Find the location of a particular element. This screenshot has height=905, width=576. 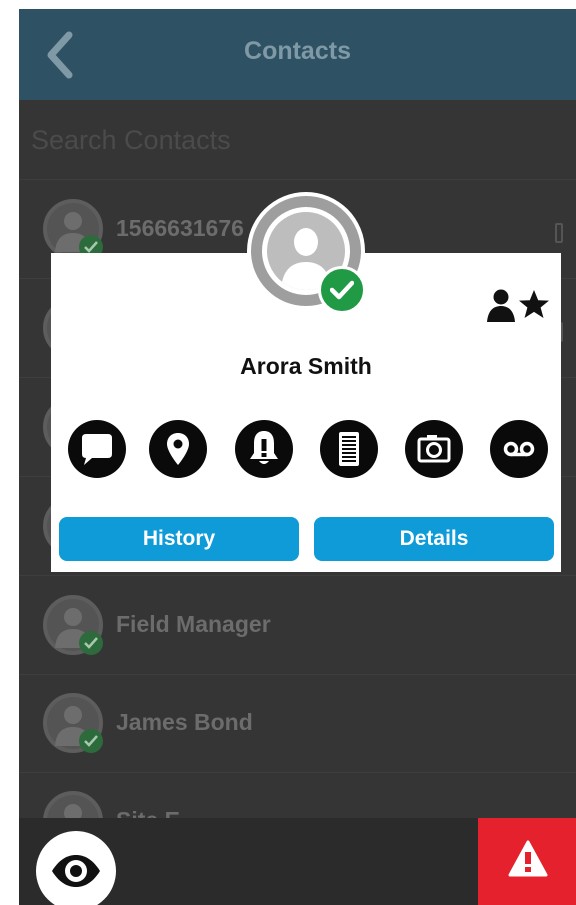

emergency-alert-button is located at coordinates (527, 861).